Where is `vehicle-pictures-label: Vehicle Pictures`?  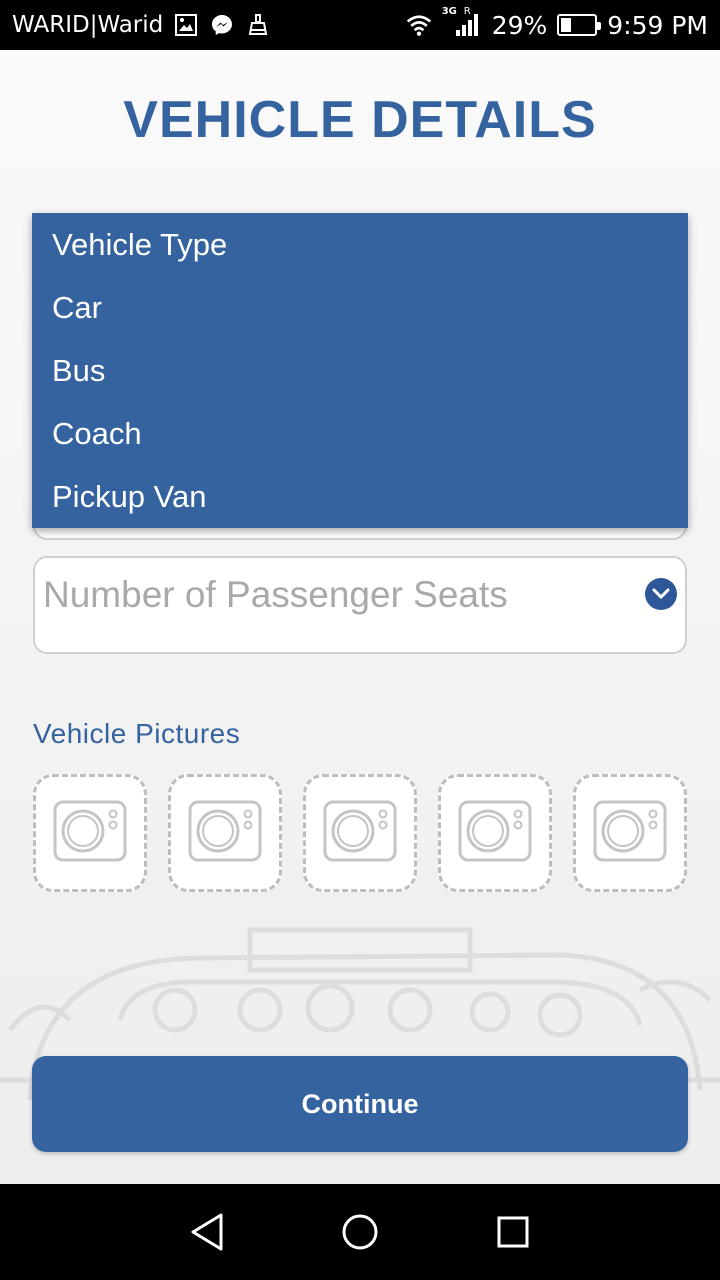 vehicle-pictures-label: Vehicle Pictures is located at coordinates (137, 733).